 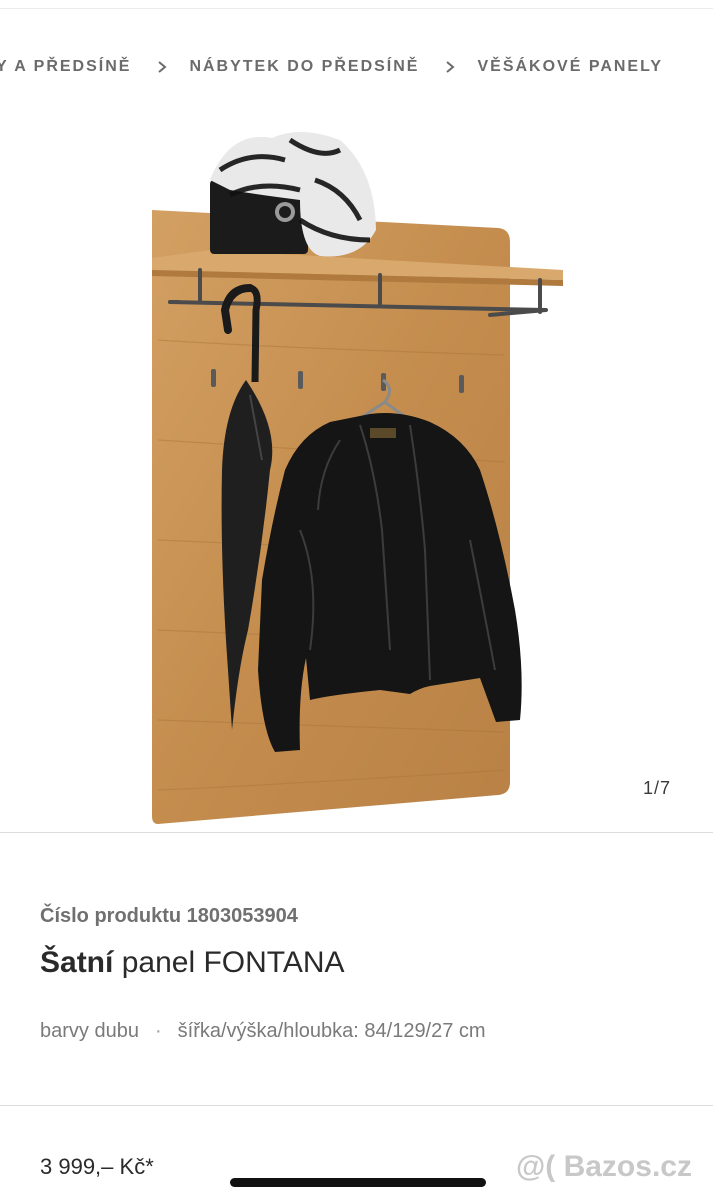 I want to click on top-edge, so click(x=356, y=4).